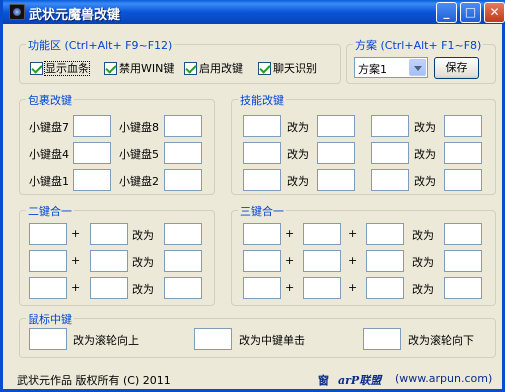 The width and height of the screenshot is (505, 392). What do you see at coordinates (94, 380) in the screenshot?
I see `copyright-text: 武状元作品 版权所有 (C) 2011` at bounding box center [94, 380].